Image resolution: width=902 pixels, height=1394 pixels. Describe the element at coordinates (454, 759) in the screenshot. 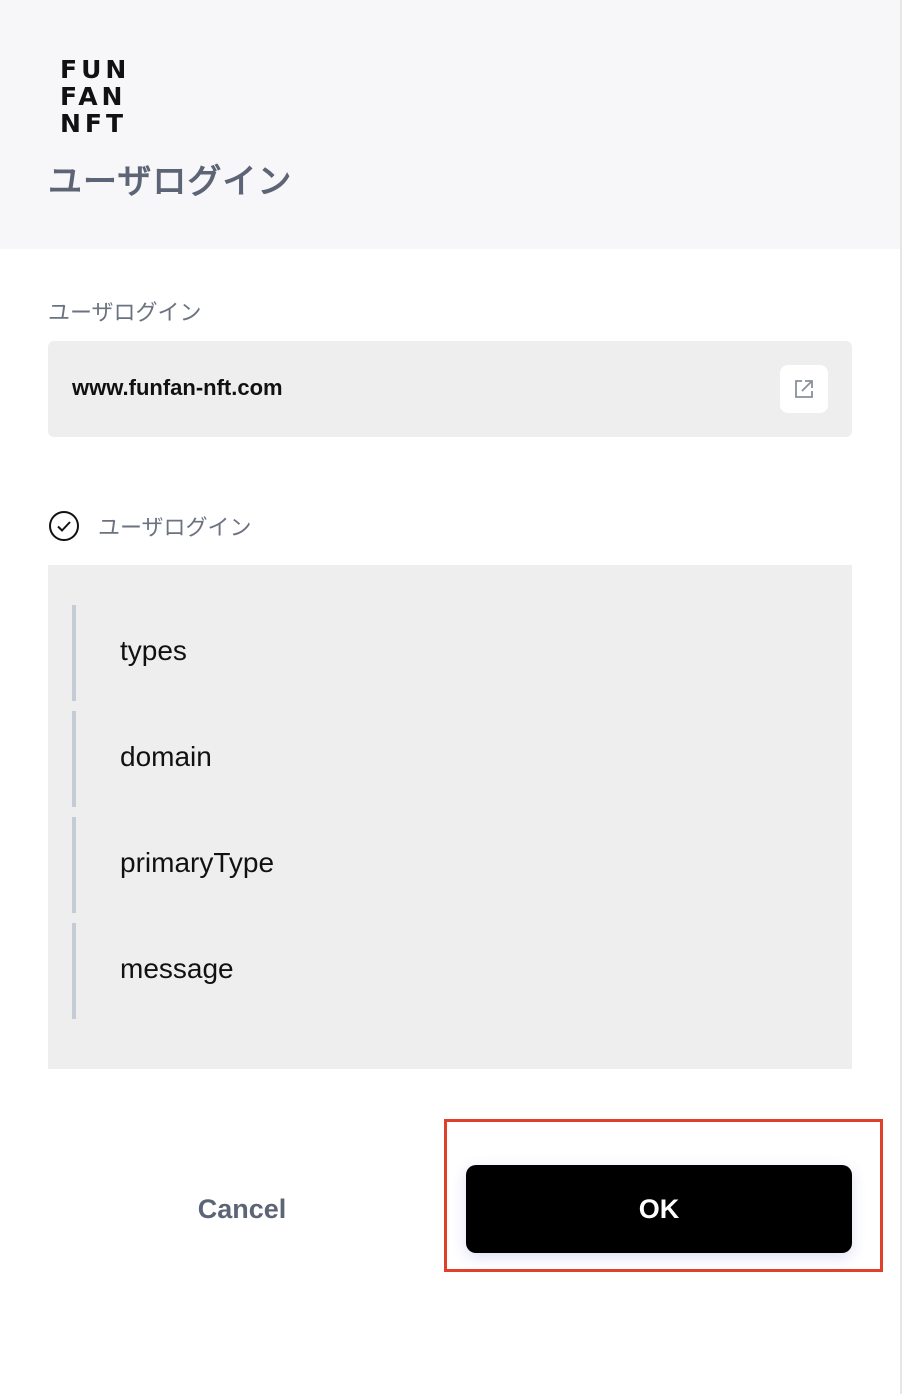

I see `message-field-domain: domain` at that location.